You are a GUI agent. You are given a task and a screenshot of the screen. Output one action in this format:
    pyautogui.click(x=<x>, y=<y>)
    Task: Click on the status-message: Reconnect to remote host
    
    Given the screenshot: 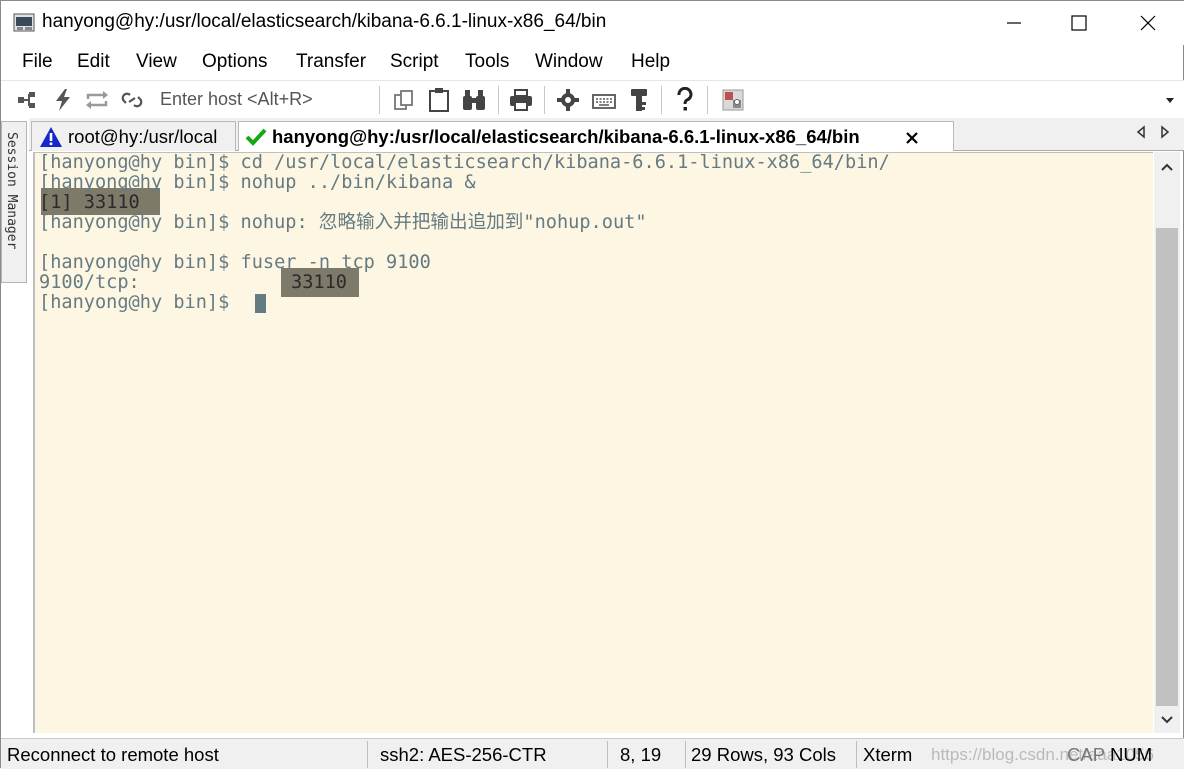 What is the action you would take?
    pyautogui.click(x=113, y=754)
    